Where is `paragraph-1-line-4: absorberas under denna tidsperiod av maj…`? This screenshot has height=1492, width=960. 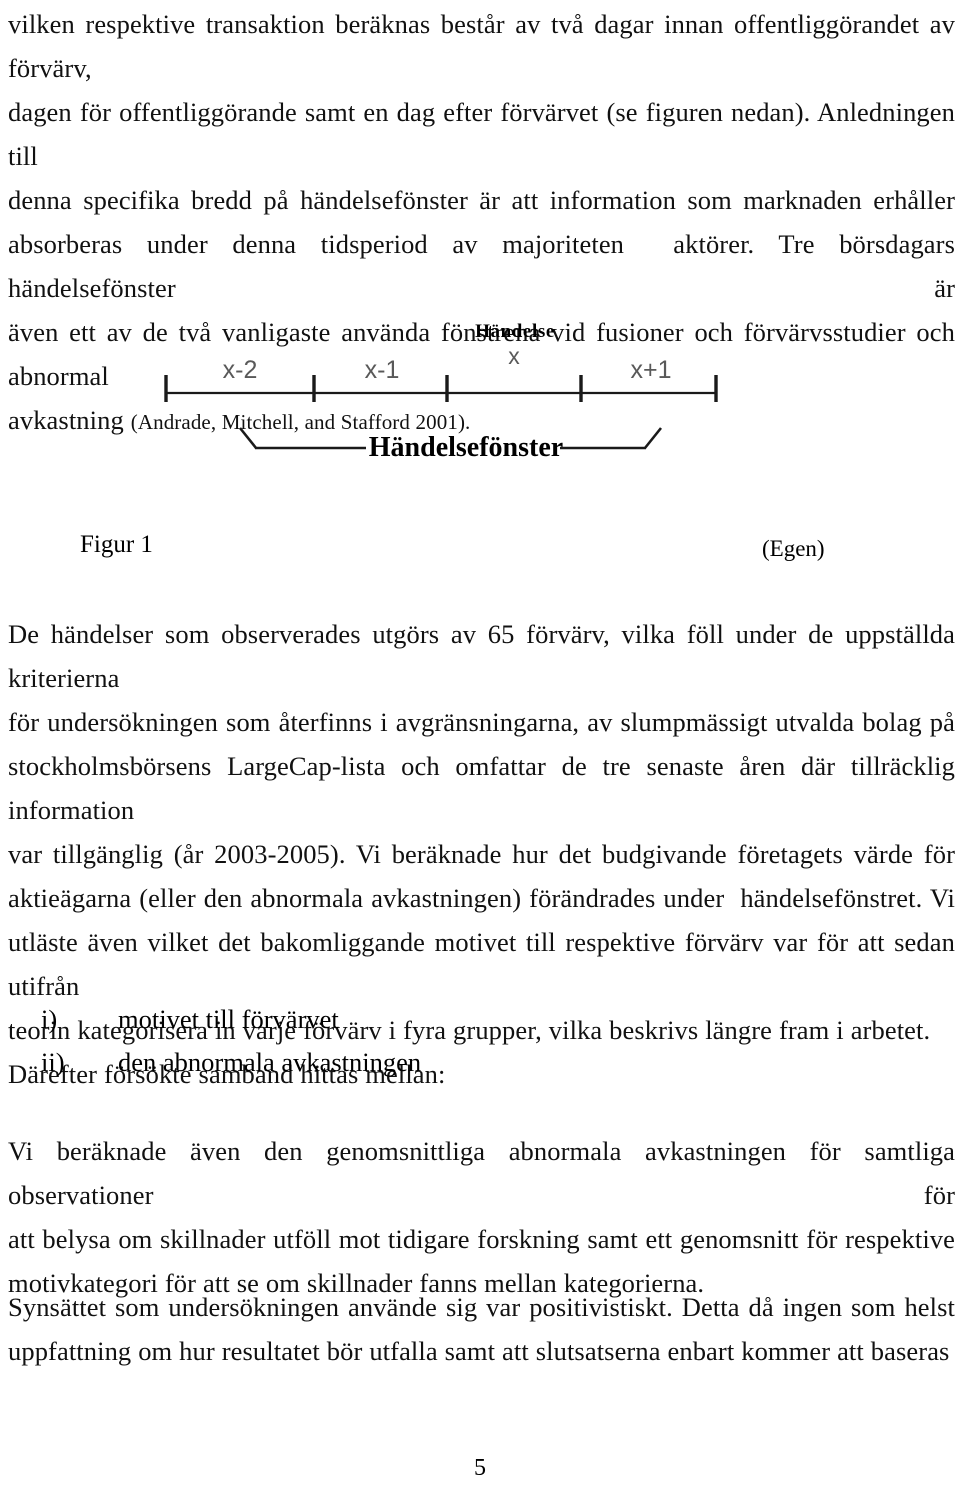
paragraph-1-line-4: absorberas under denna tidsperiod av maj… is located at coordinates (481, 266).